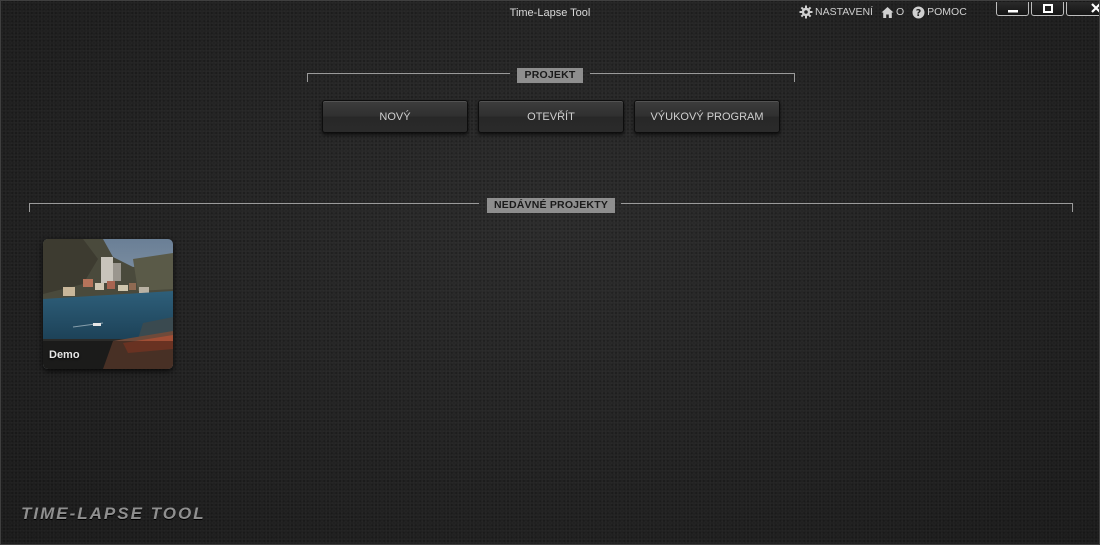 This screenshot has width=1100, height=545. What do you see at coordinates (395, 116) in the screenshot?
I see `new-project-button: NOVÝ` at bounding box center [395, 116].